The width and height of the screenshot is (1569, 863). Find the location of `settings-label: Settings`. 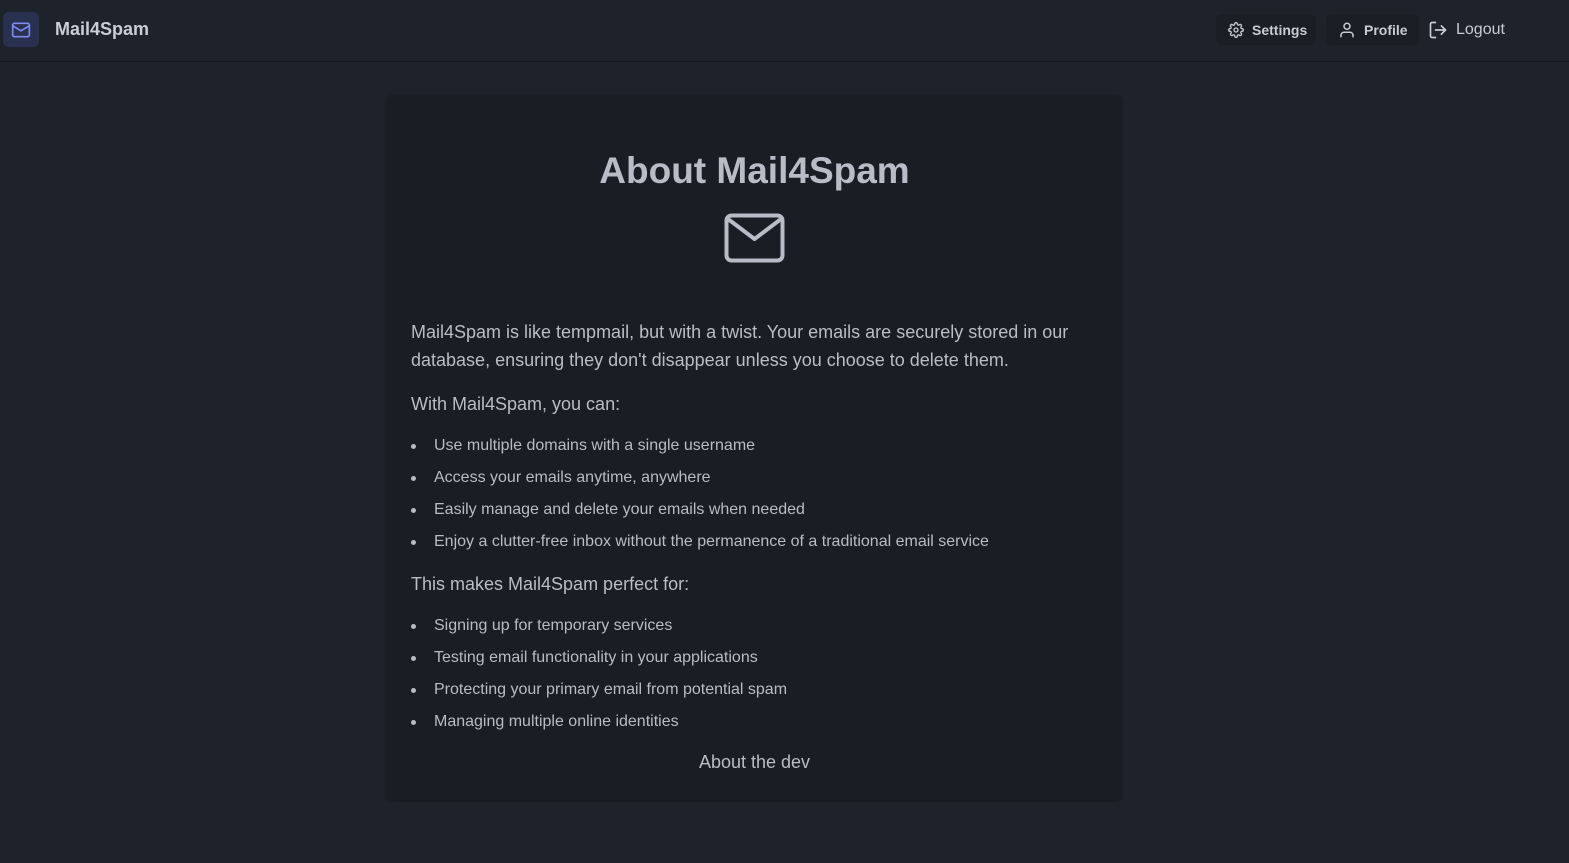

settings-label: Settings is located at coordinates (1280, 29).